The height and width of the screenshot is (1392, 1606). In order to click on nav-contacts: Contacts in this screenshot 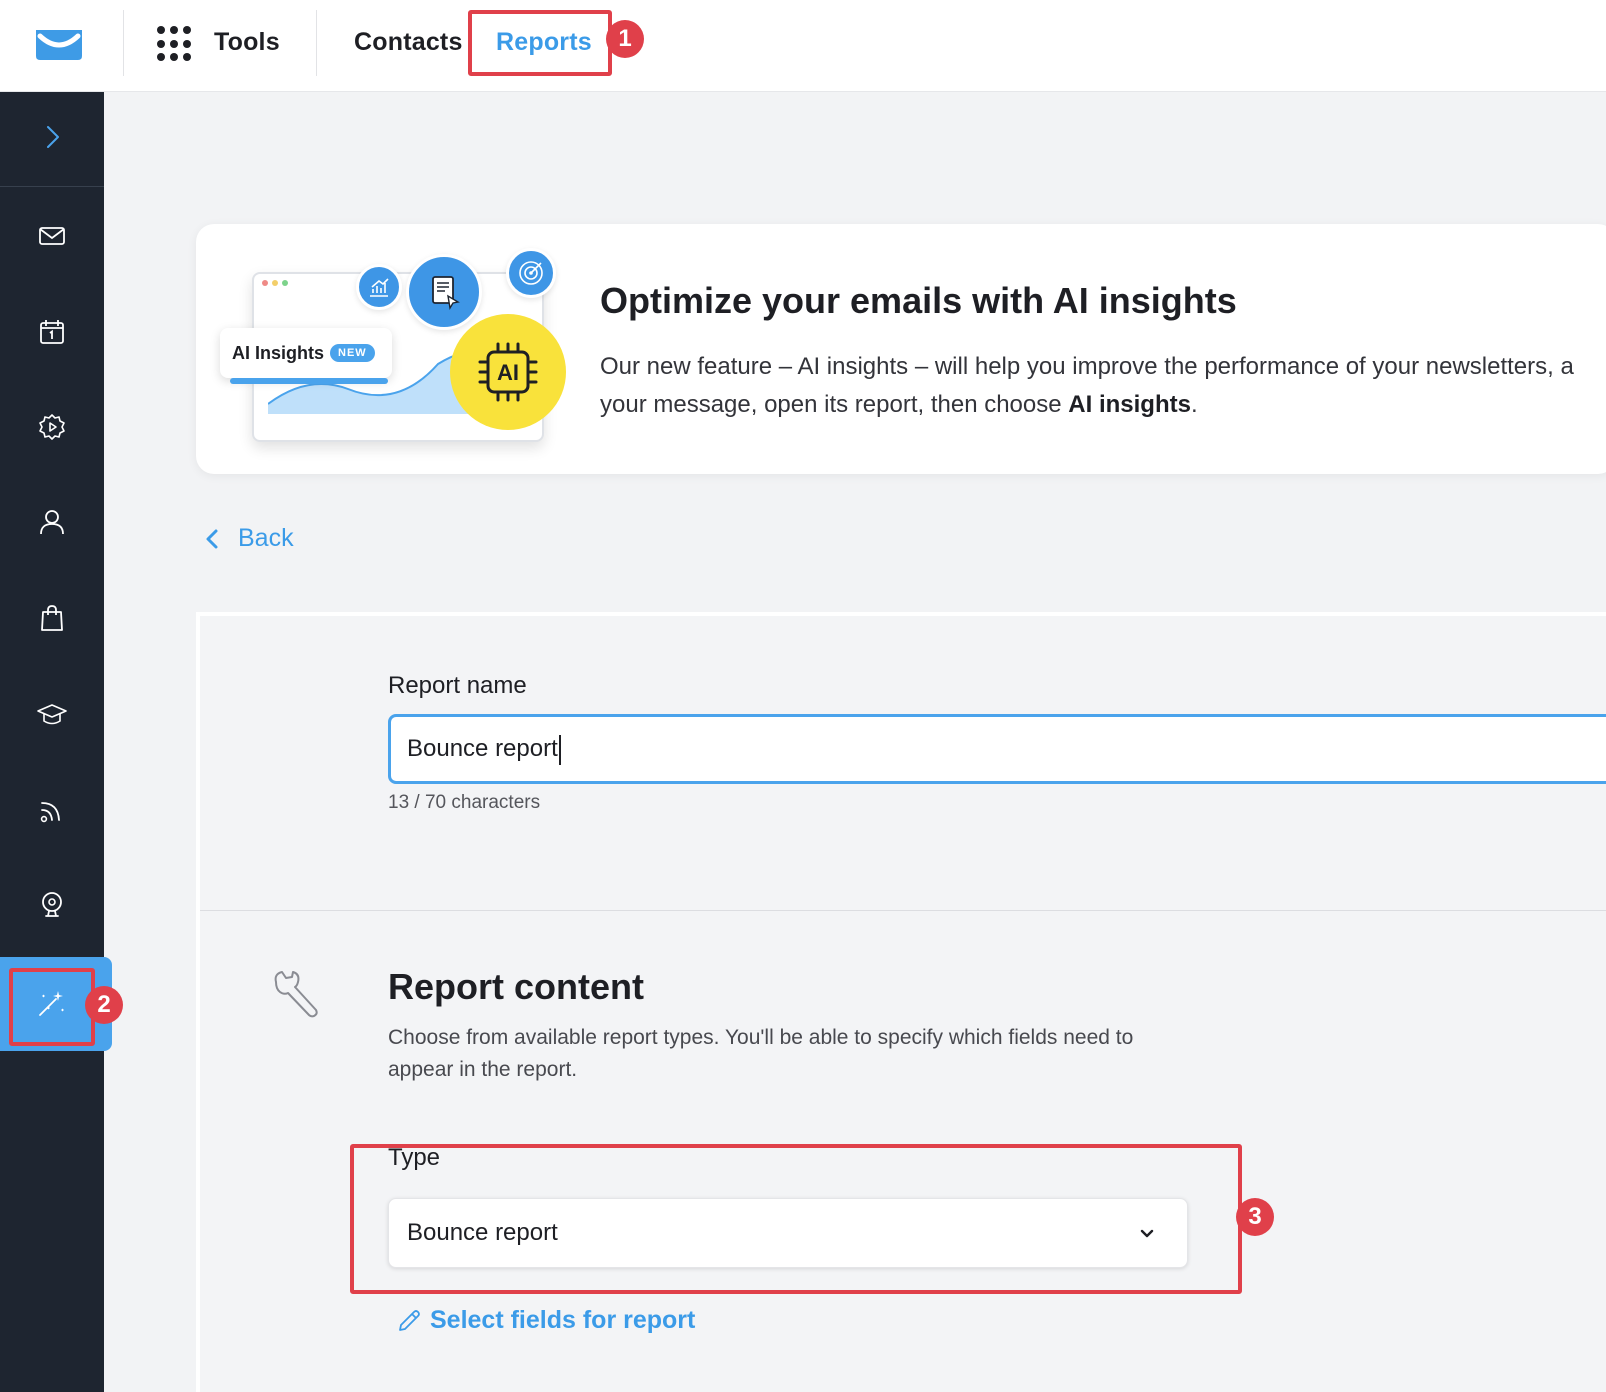, I will do `click(408, 42)`.